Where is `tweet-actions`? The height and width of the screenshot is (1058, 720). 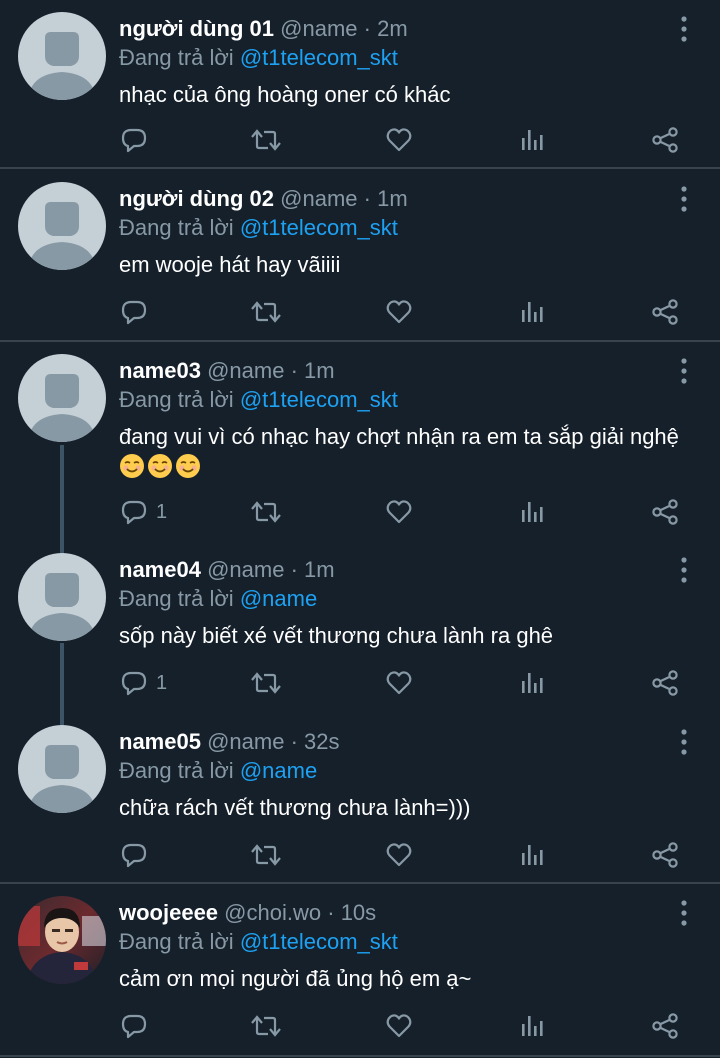 tweet-actions is located at coordinates (360, 1026).